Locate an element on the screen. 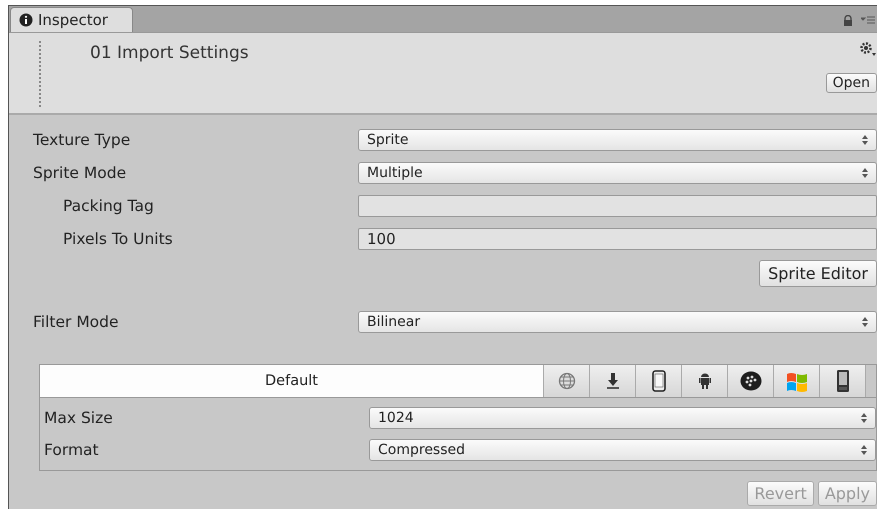  info-icon is located at coordinates (26, 20).